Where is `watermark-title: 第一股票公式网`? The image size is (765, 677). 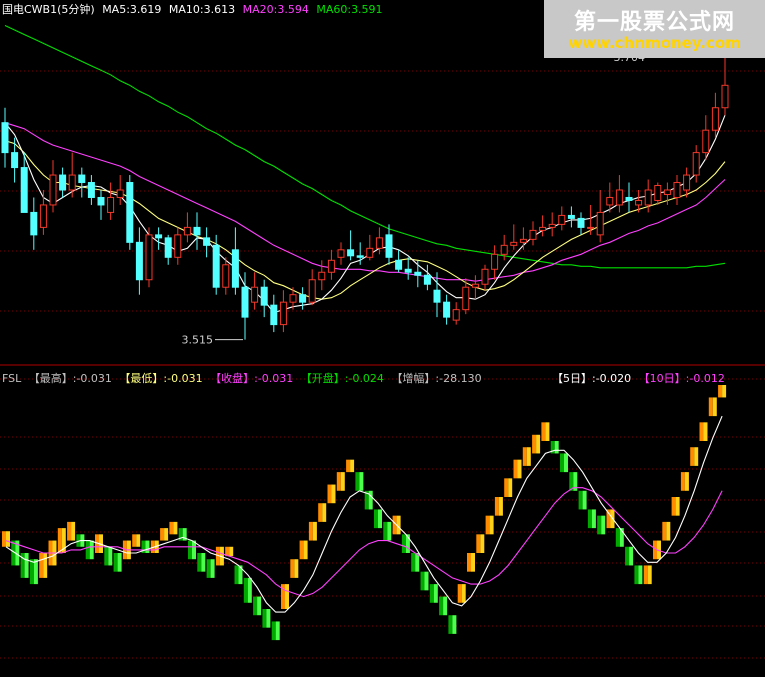 watermark-title: 第一股票公式网 is located at coordinates (654, 22).